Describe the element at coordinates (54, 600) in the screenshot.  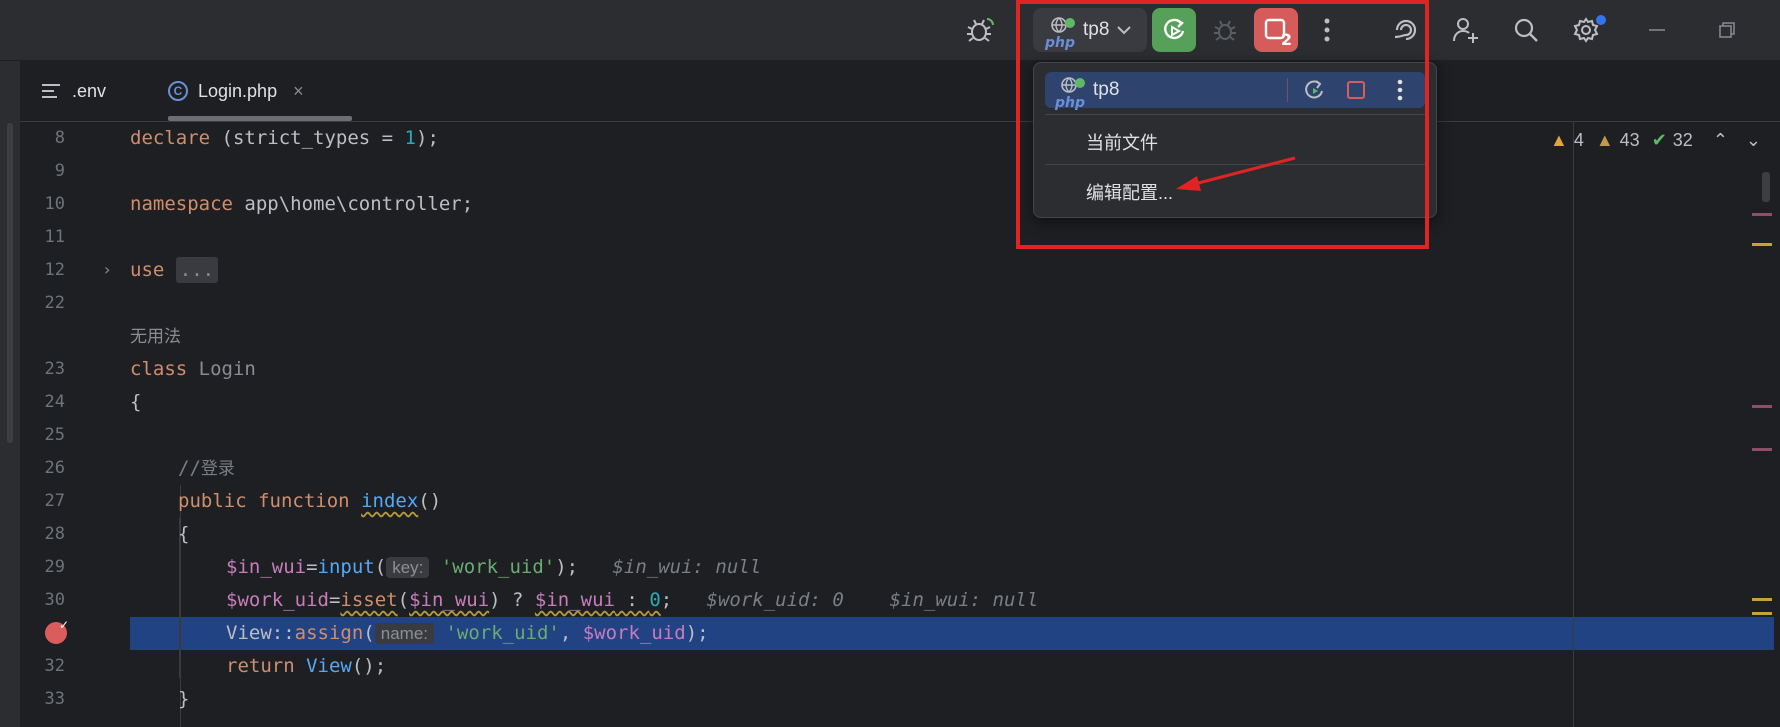
I see `line-number: 30` at that location.